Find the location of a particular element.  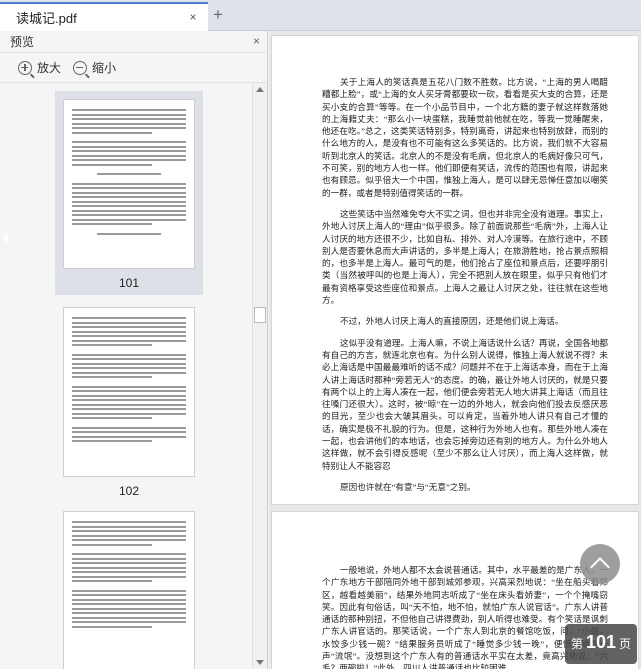

page-indicator-prefix: 第 is located at coordinates (576, 644).